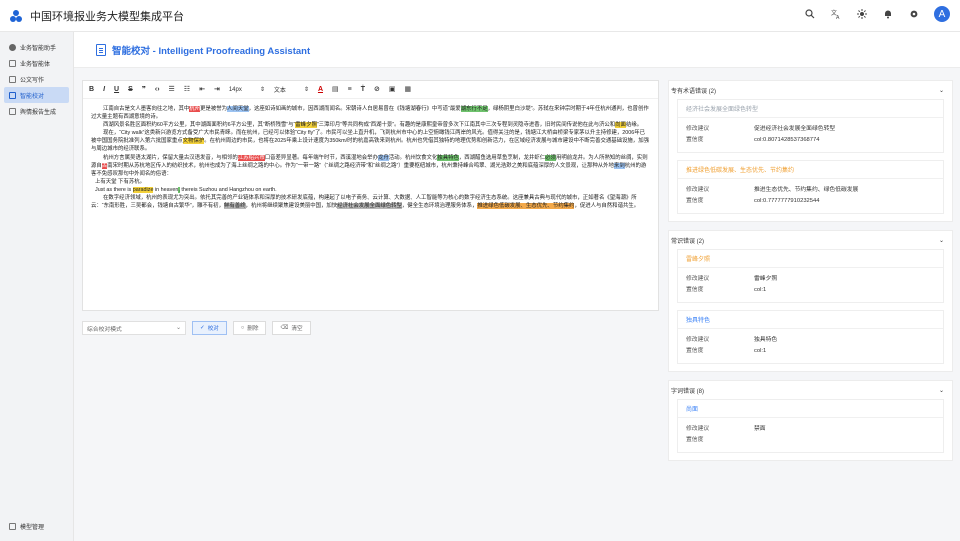 The image size is (960, 541). I want to click on sidebar-item-label: 公文写作, so click(32, 80).